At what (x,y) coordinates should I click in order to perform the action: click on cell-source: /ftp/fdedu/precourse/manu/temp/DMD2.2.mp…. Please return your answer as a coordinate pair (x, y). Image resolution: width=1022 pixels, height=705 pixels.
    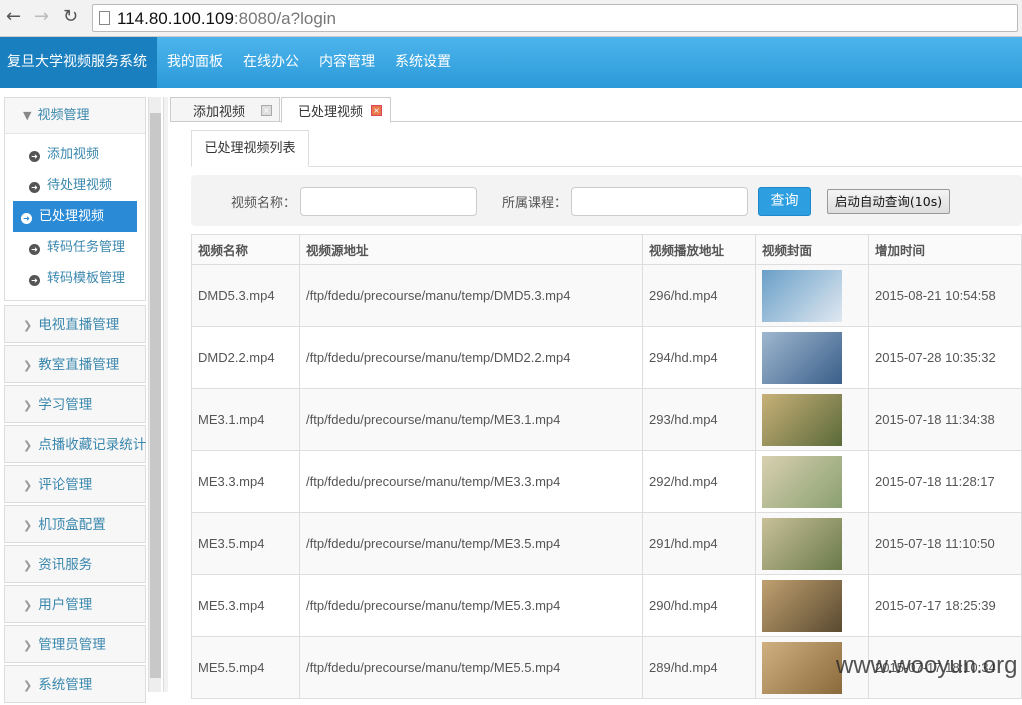
    Looking at the image, I should click on (471, 357).